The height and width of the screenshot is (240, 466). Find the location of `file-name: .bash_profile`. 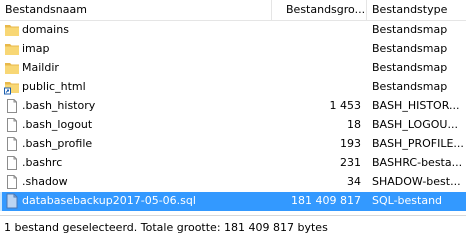

file-name: .bash_profile is located at coordinates (57, 143).